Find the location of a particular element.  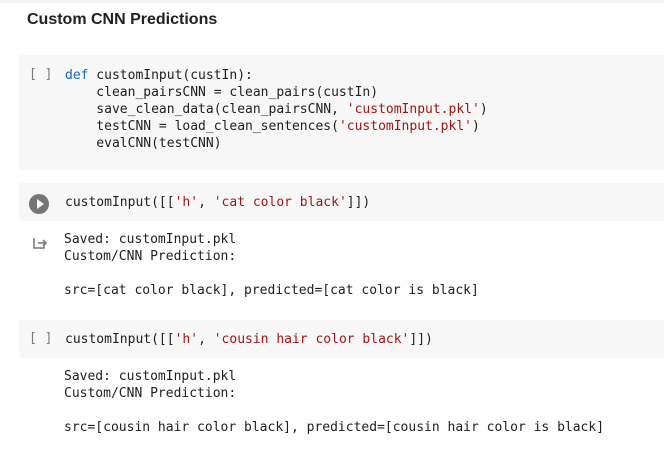

code-line-1: customInput(custIn): is located at coordinates (170, 75).